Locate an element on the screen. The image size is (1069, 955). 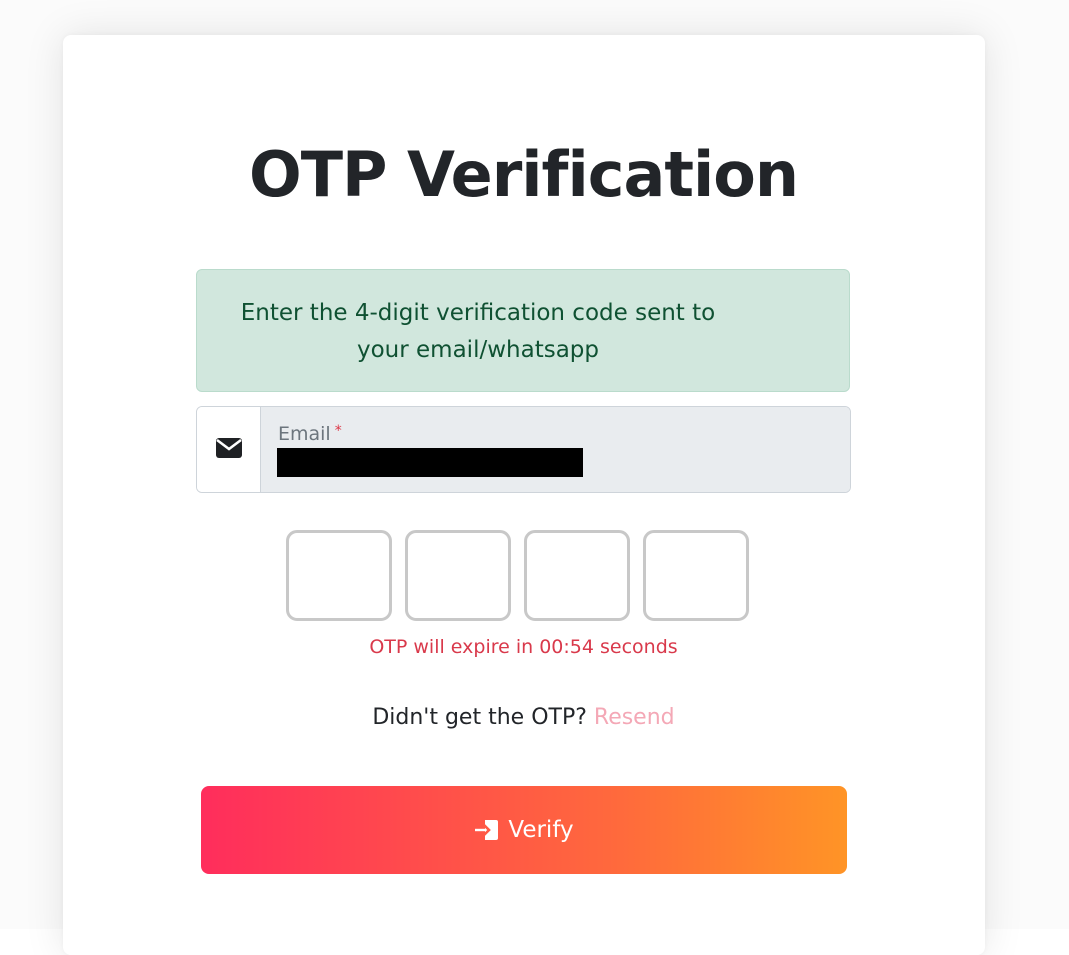
resend-prompt: Didn't get the OTP? Resend is located at coordinates (523, 717).